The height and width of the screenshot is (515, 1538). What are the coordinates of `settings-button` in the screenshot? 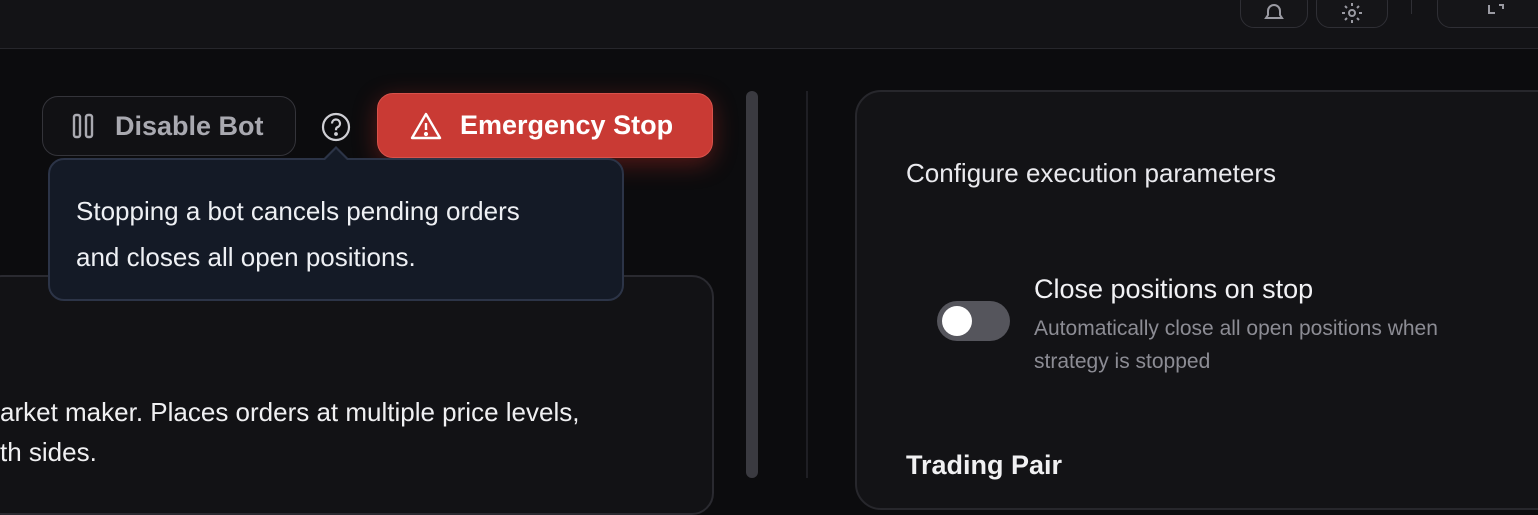 It's located at (1352, 14).